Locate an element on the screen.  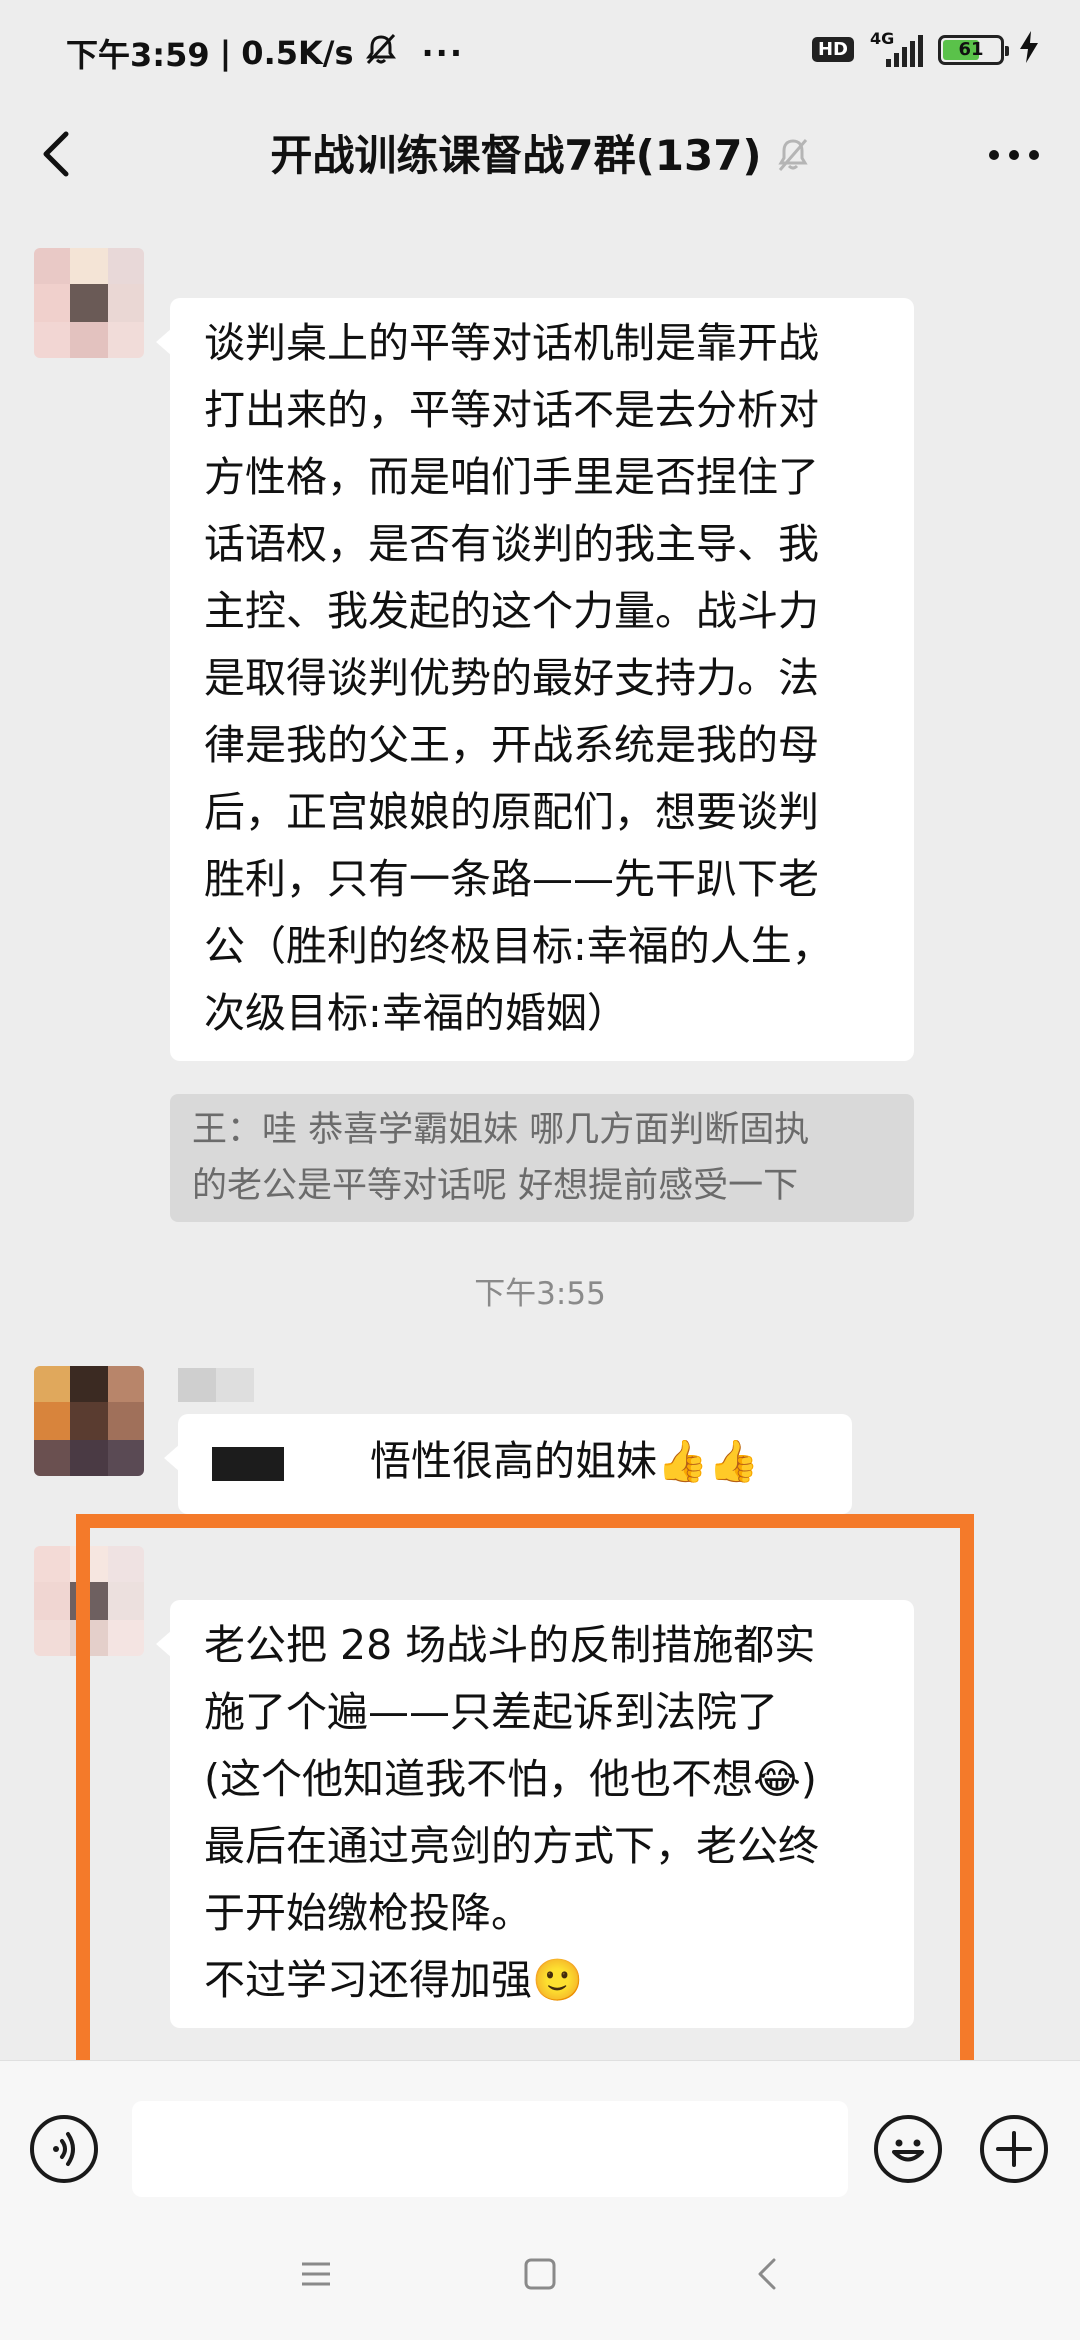
menu-icon is located at coordinates (316, 2274).